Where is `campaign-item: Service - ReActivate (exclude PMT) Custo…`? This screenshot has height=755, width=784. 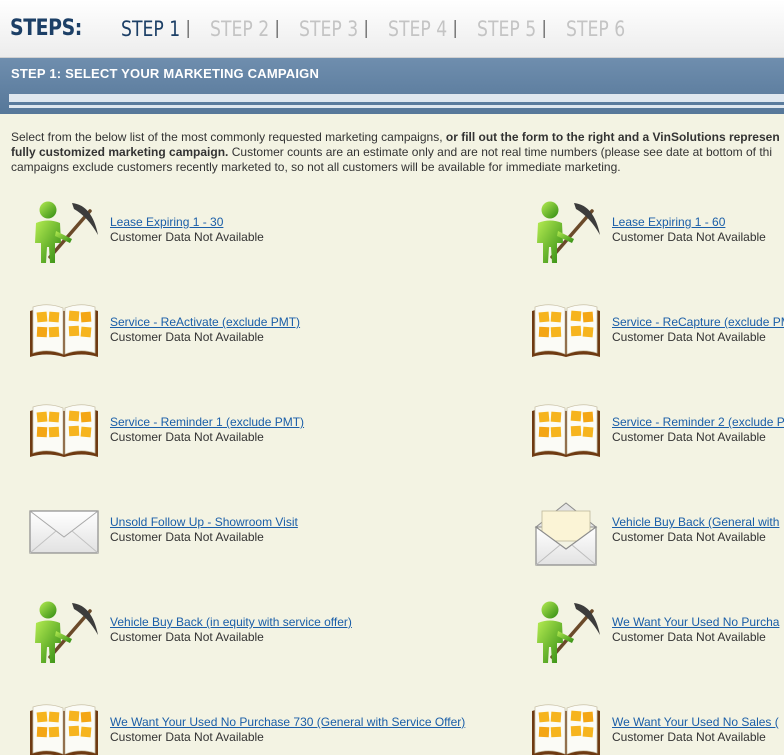
campaign-item: Service - ReActivate (exclude PMT) Custo… is located at coordinates (268, 337).